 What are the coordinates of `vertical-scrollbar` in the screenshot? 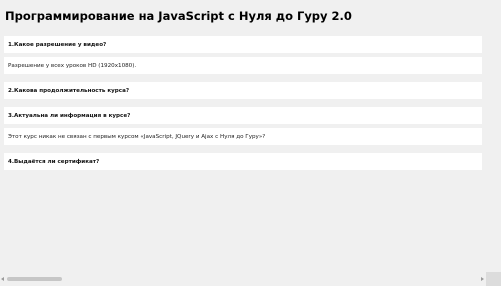 It's located at (493, 136).